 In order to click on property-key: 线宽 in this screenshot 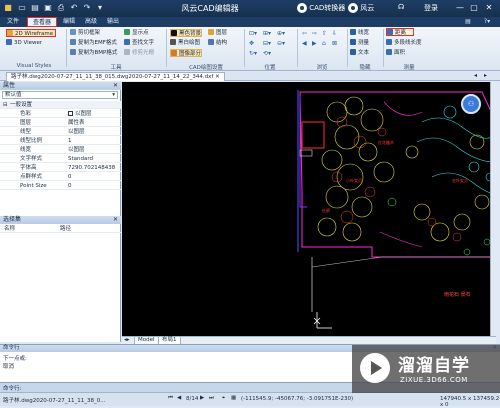, I will do `click(26, 150)`.